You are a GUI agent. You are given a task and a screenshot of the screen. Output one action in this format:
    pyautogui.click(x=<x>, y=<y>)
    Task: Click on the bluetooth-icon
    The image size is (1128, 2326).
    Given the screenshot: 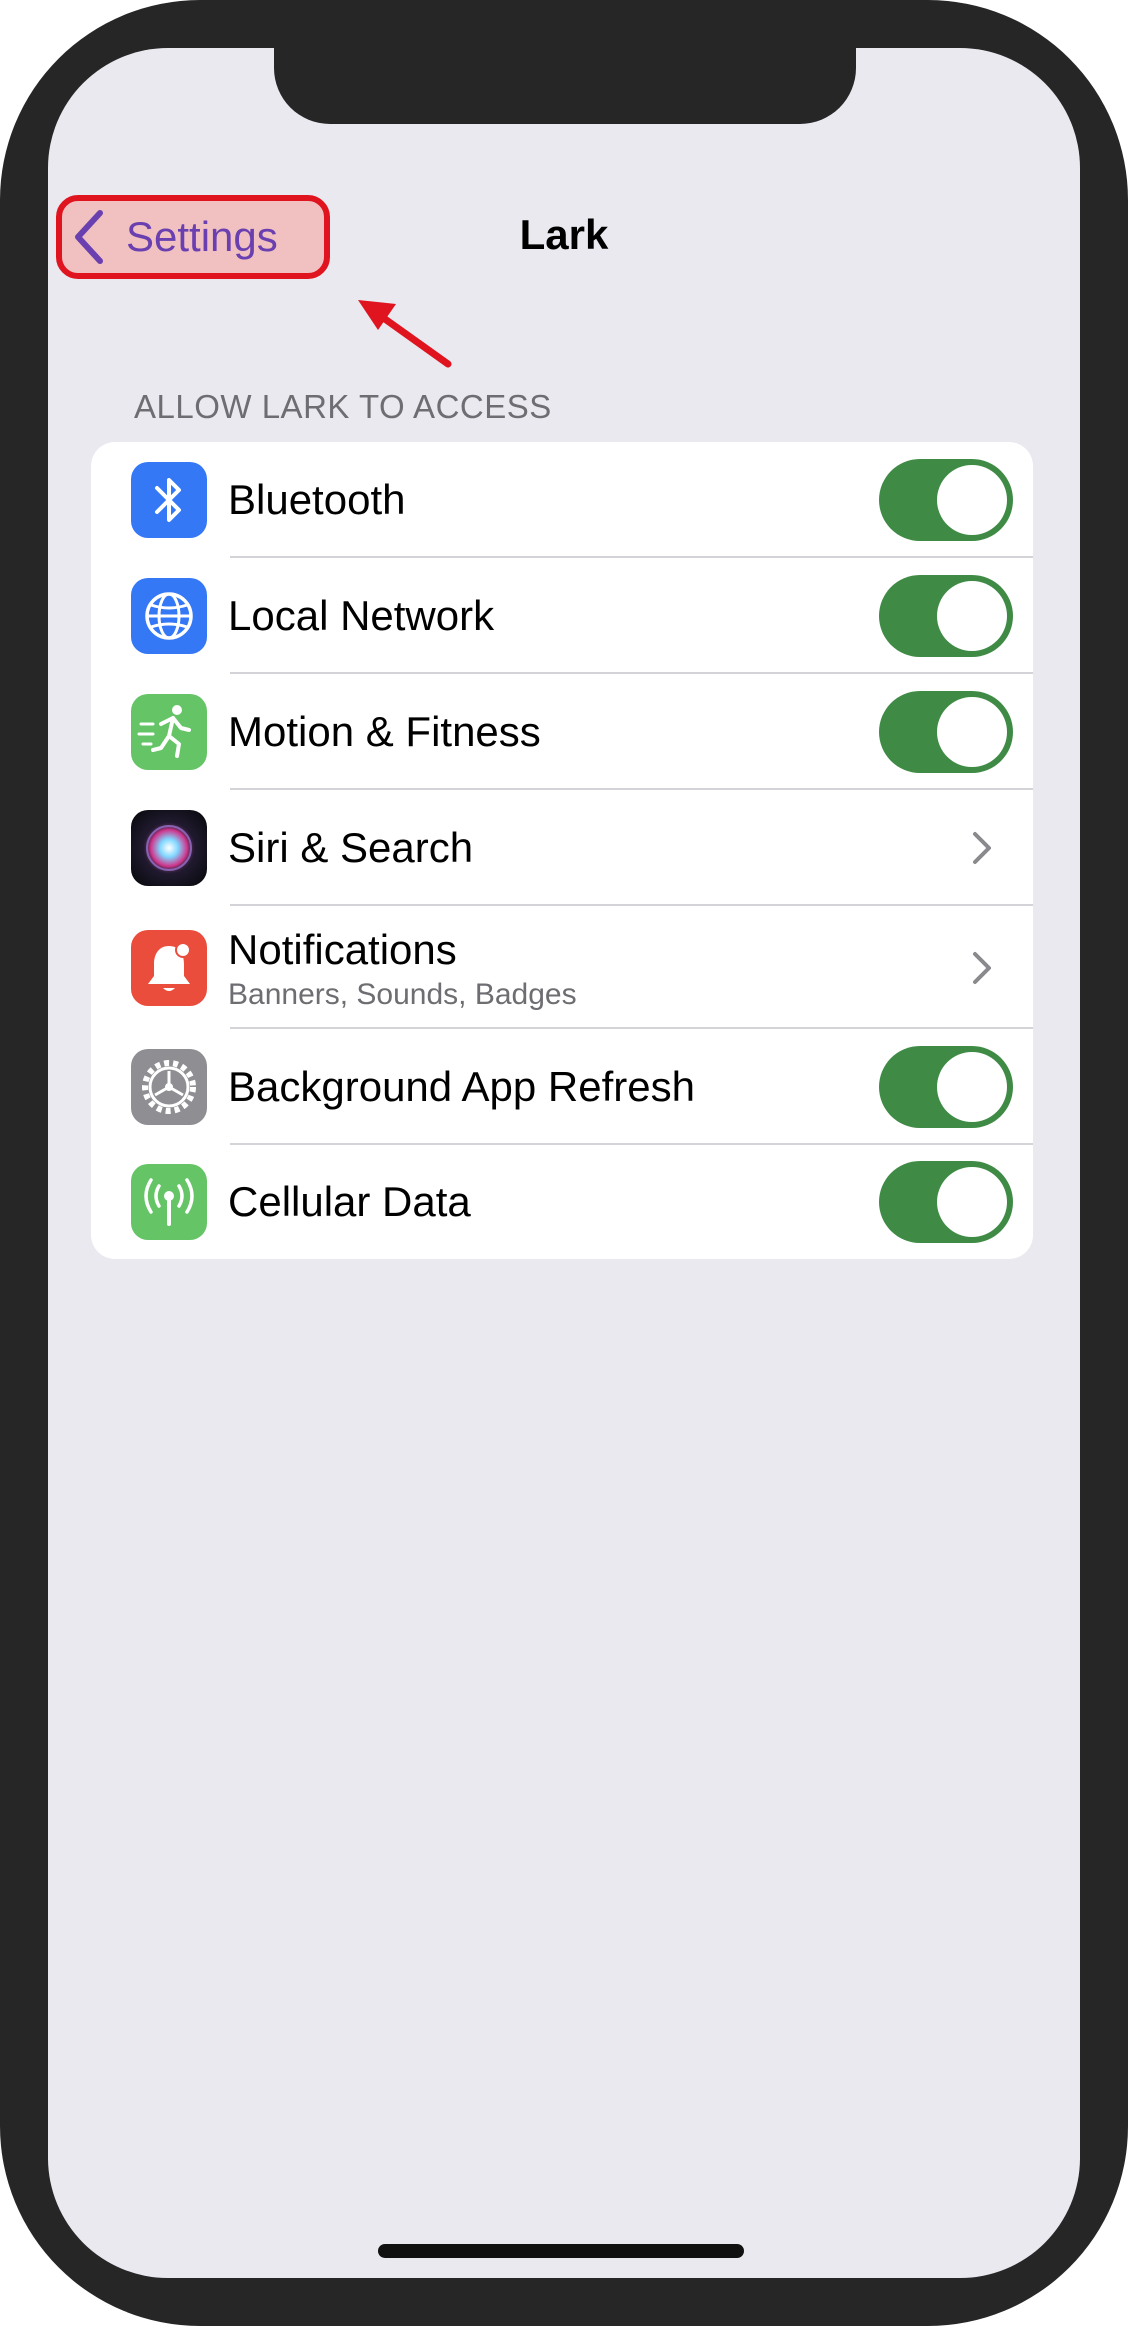 What is the action you would take?
    pyautogui.click(x=169, y=500)
    